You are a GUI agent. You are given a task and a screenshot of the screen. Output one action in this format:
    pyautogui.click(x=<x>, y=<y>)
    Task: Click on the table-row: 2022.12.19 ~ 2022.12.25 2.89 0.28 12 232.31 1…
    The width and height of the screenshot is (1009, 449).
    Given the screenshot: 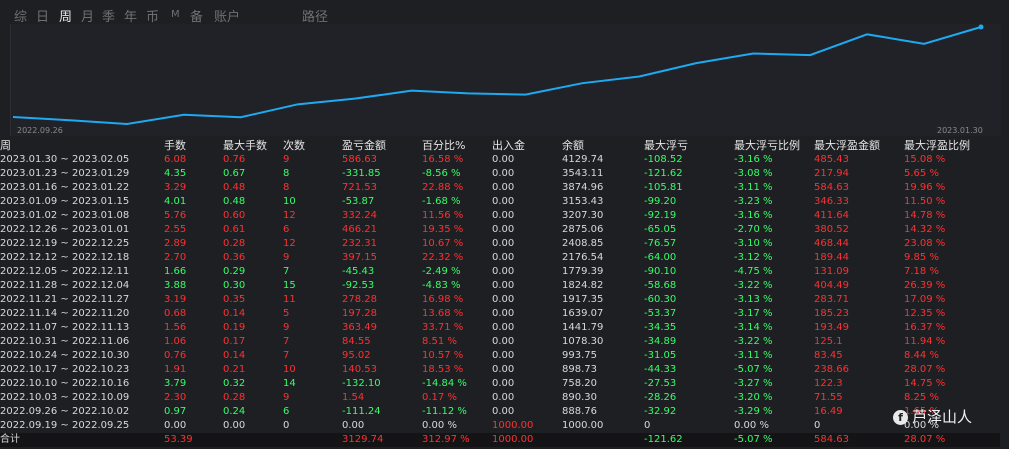 What is the action you would take?
    pyautogui.click(x=500, y=244)
    